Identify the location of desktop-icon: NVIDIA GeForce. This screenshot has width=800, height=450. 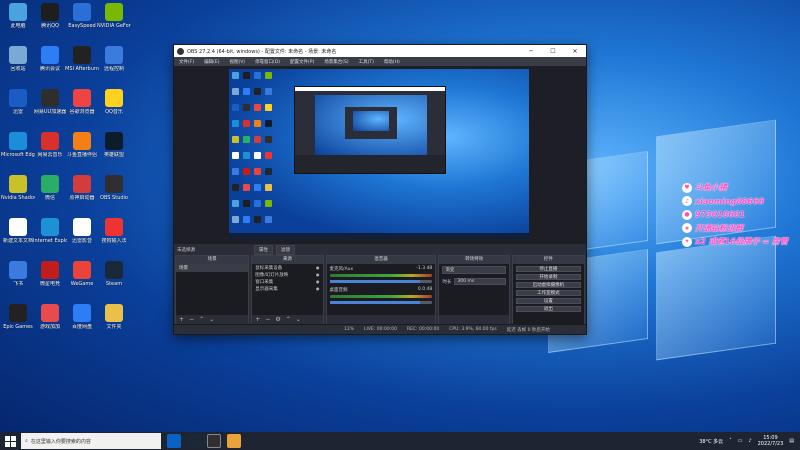
(114, 21).